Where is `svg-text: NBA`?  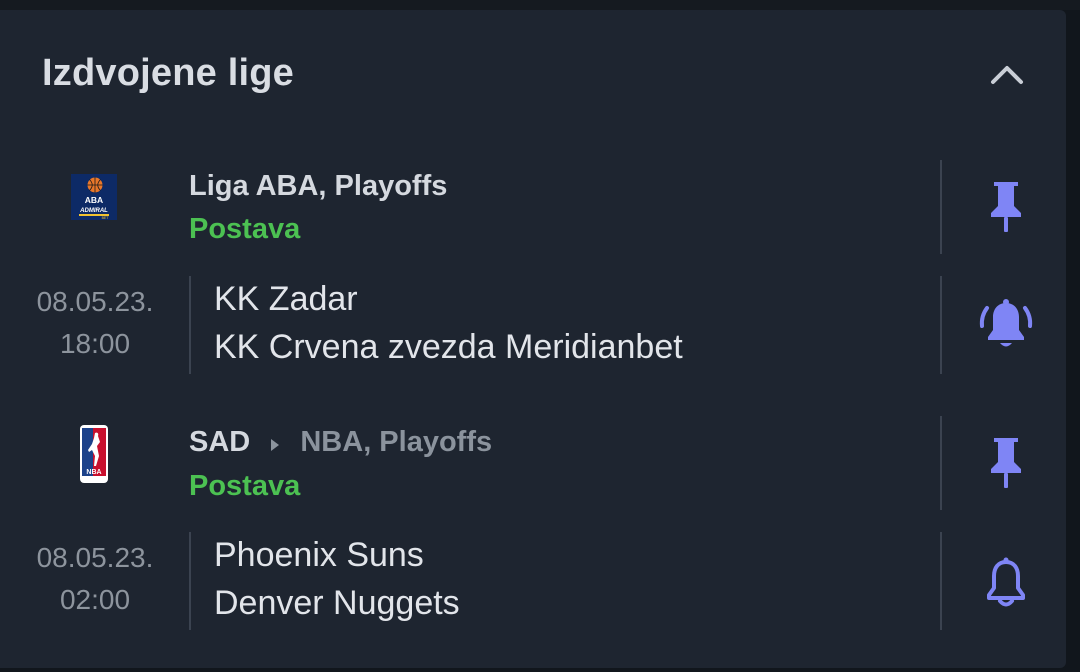
svg-text: NBA is located at coordinates (93, 472).